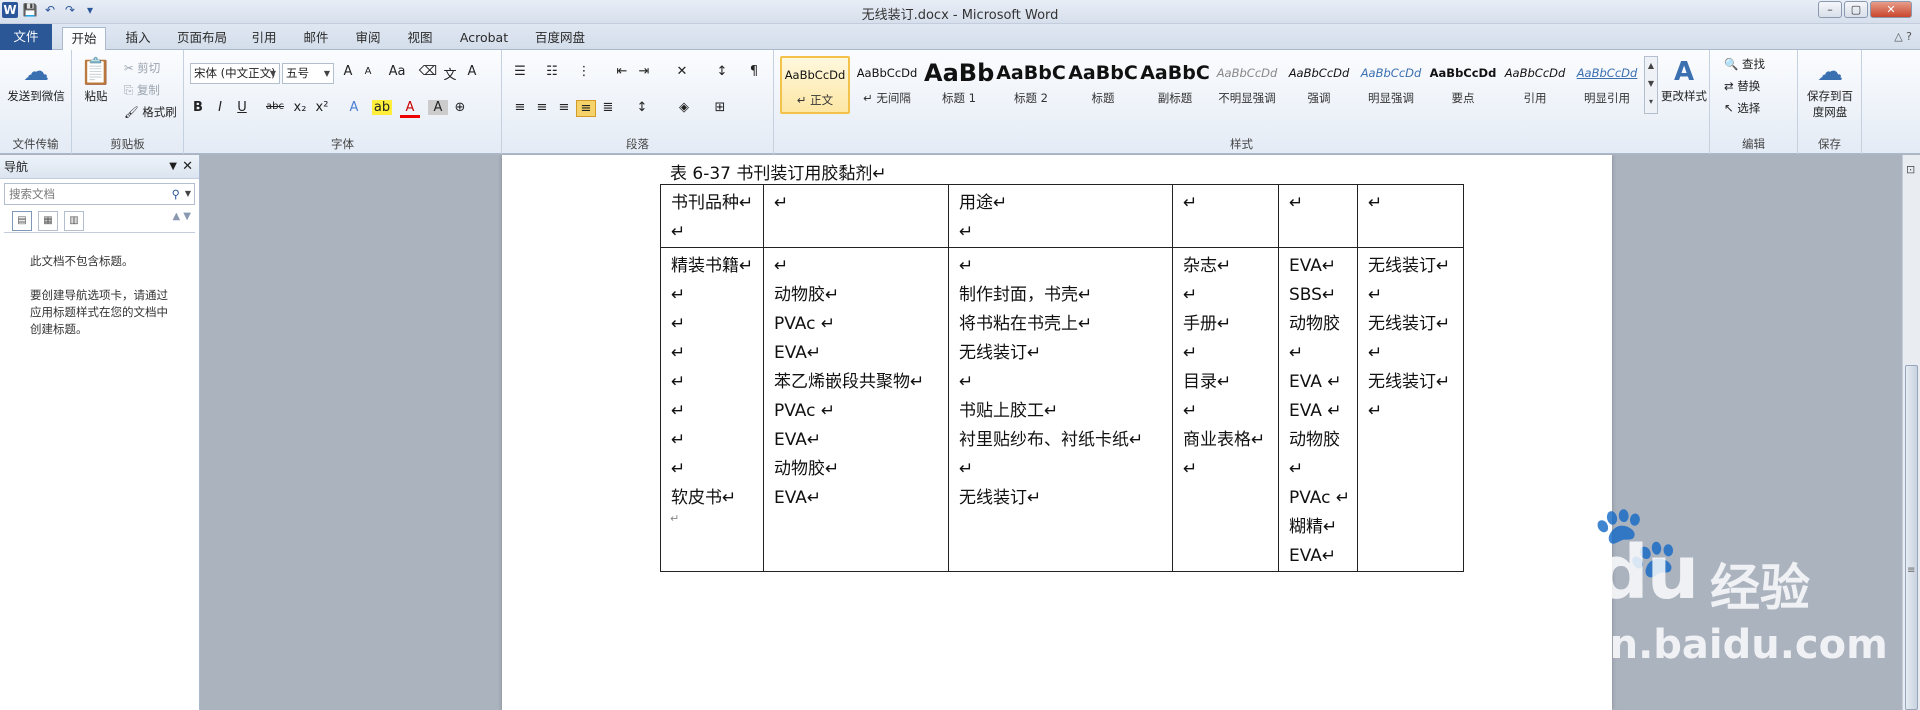 This screenshot has width=1920, height=710. Describe the element at coordinates (242, 107) in the screenshot. I see `underline-button: U` at that location.